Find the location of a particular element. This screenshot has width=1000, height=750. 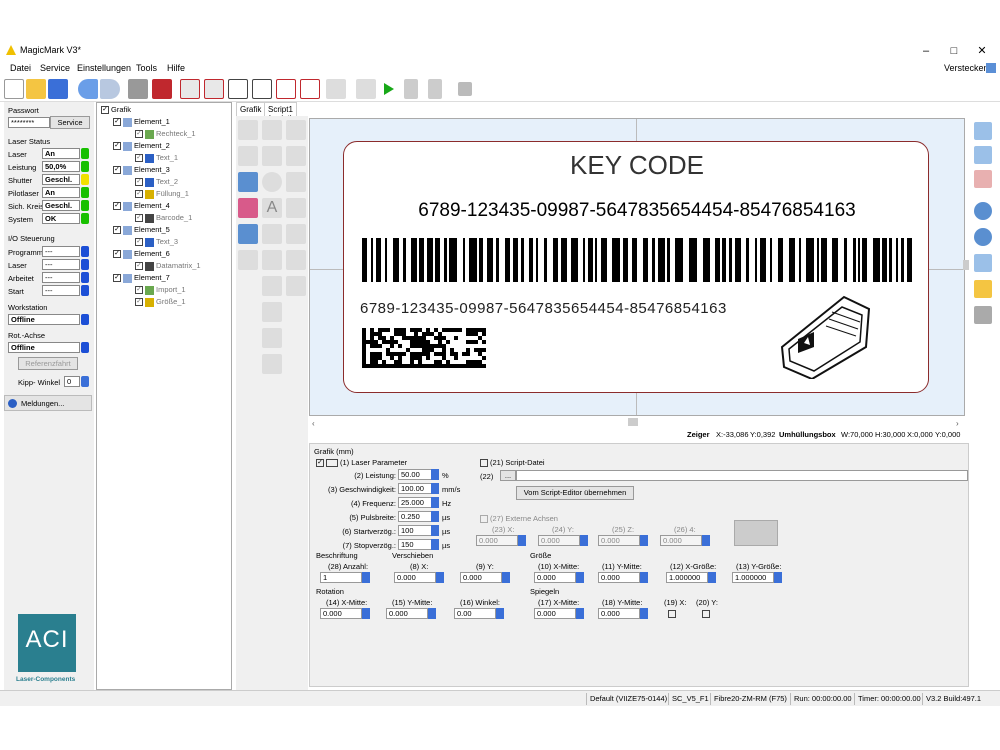

tree-child: ✓ Text_1 is located at coordinates (156, 158).